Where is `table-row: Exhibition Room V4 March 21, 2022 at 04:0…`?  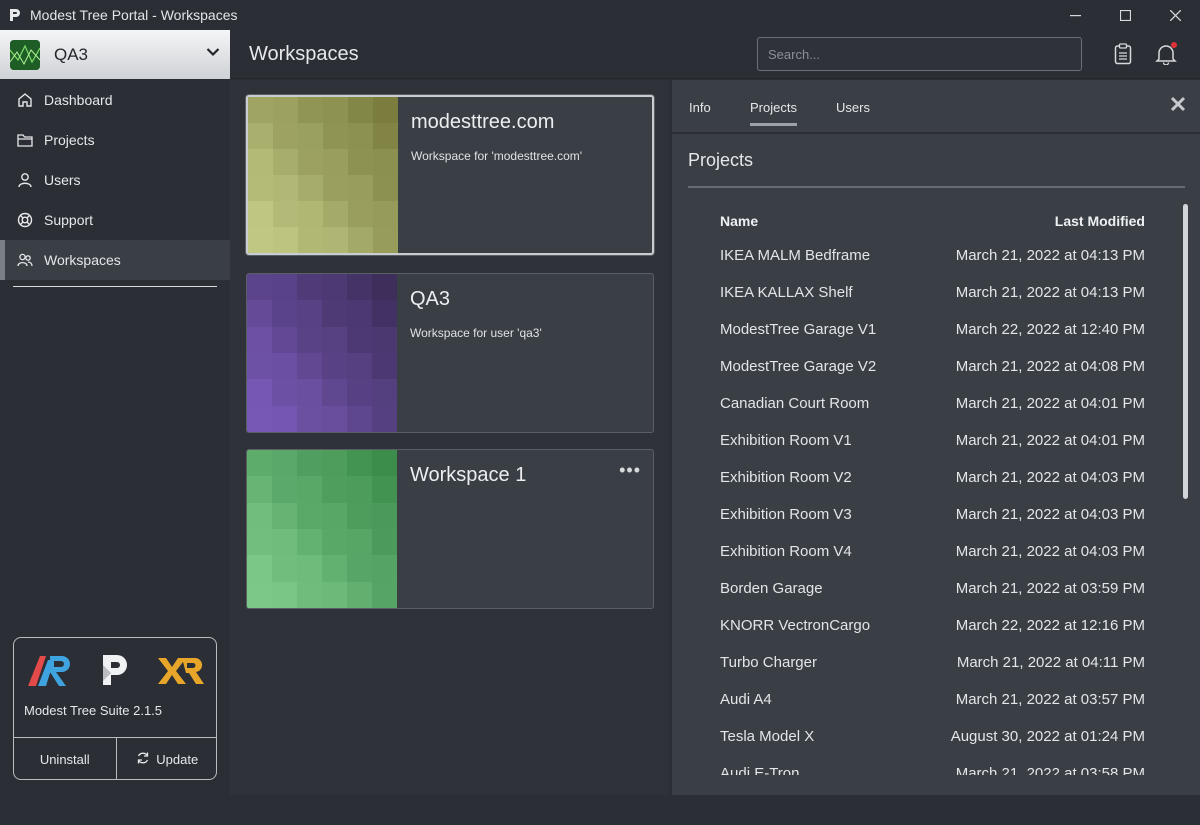 table-row: Exhibition Room V4 March 21, 2022 at 04:0… is located at coordinates (923, 551).